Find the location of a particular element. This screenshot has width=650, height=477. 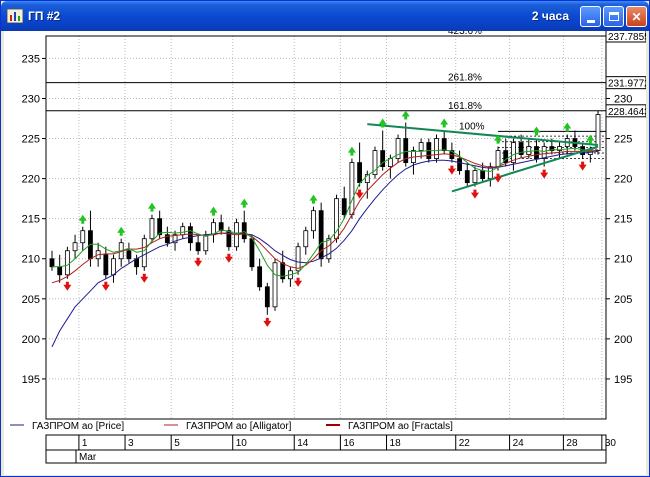

window-title: ГП #2 is located at coordinates (44, 16).